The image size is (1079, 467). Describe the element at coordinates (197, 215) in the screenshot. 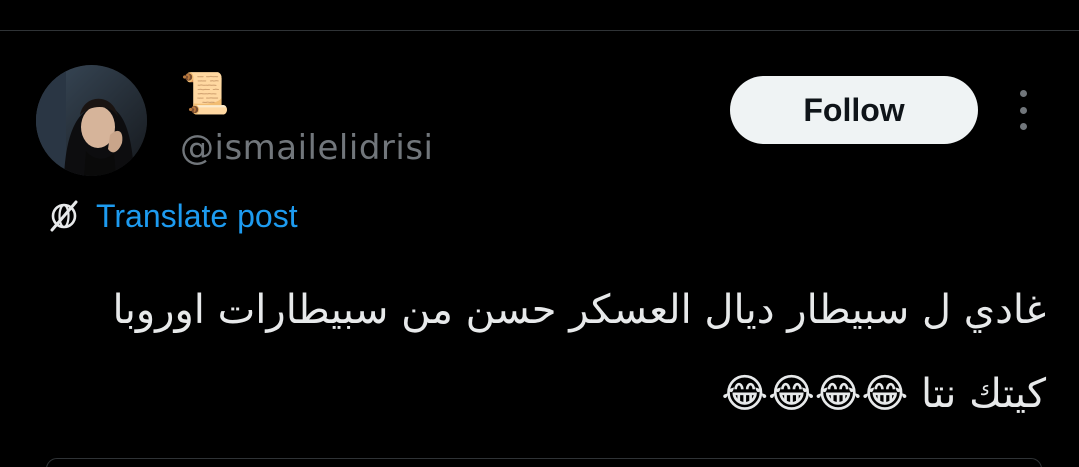

I see `translate-post-label: Translate post` at that location.